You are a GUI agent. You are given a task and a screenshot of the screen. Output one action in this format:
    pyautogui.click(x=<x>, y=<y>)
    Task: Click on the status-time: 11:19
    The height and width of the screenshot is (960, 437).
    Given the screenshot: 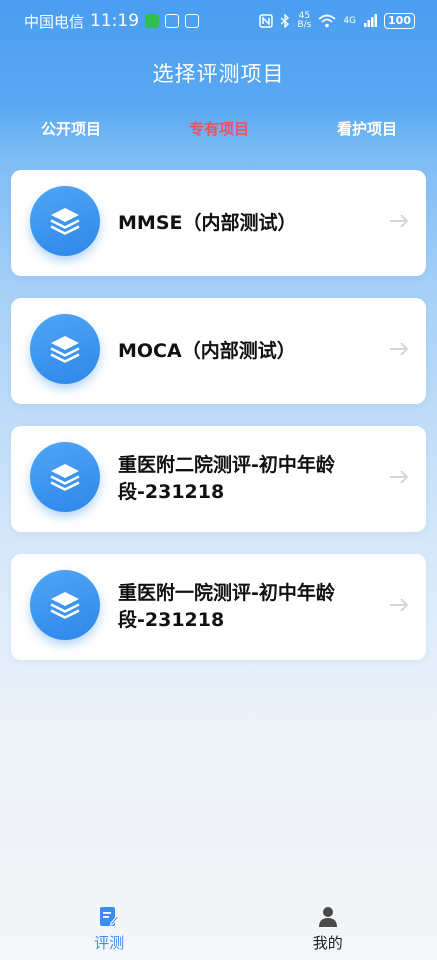 What is the action you would take?
    pyautogui.click(x=115, y=21)
    